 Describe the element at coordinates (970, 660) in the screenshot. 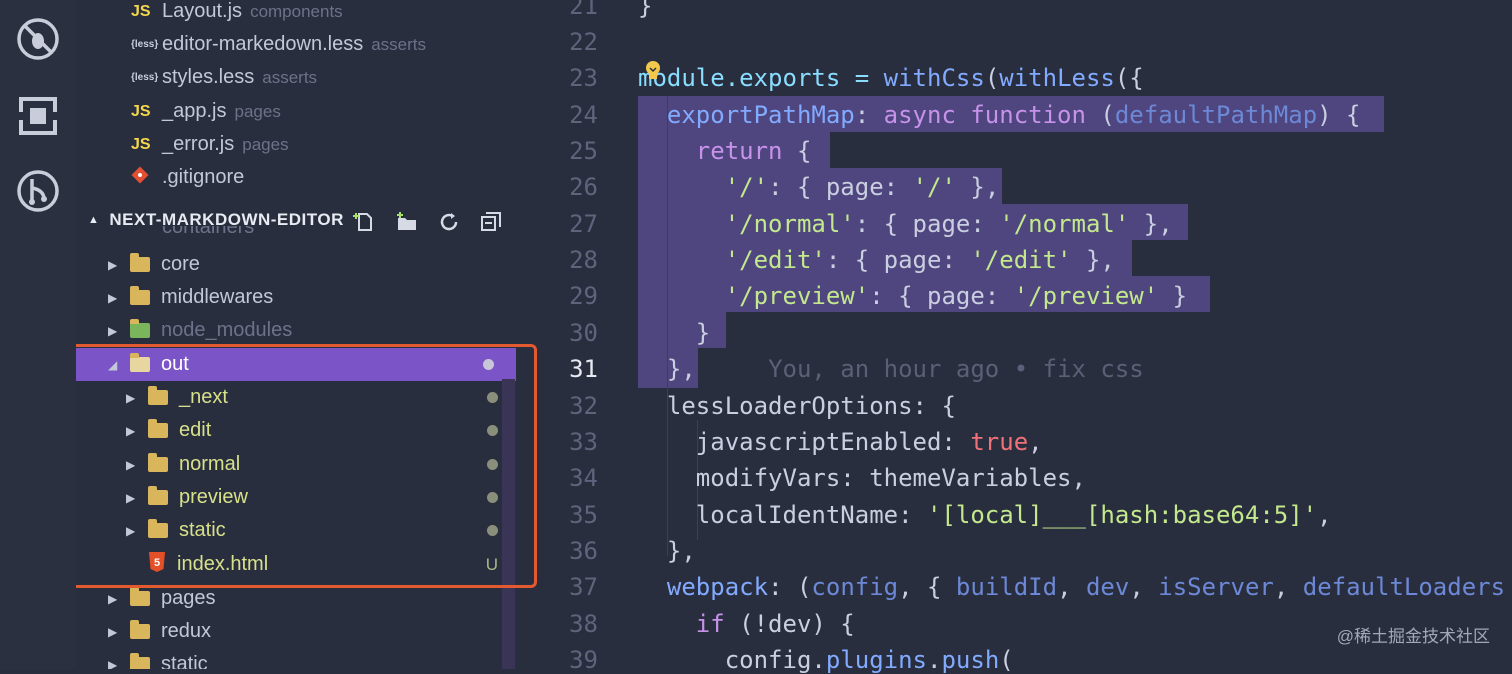

I see `code-token: push` at that location.